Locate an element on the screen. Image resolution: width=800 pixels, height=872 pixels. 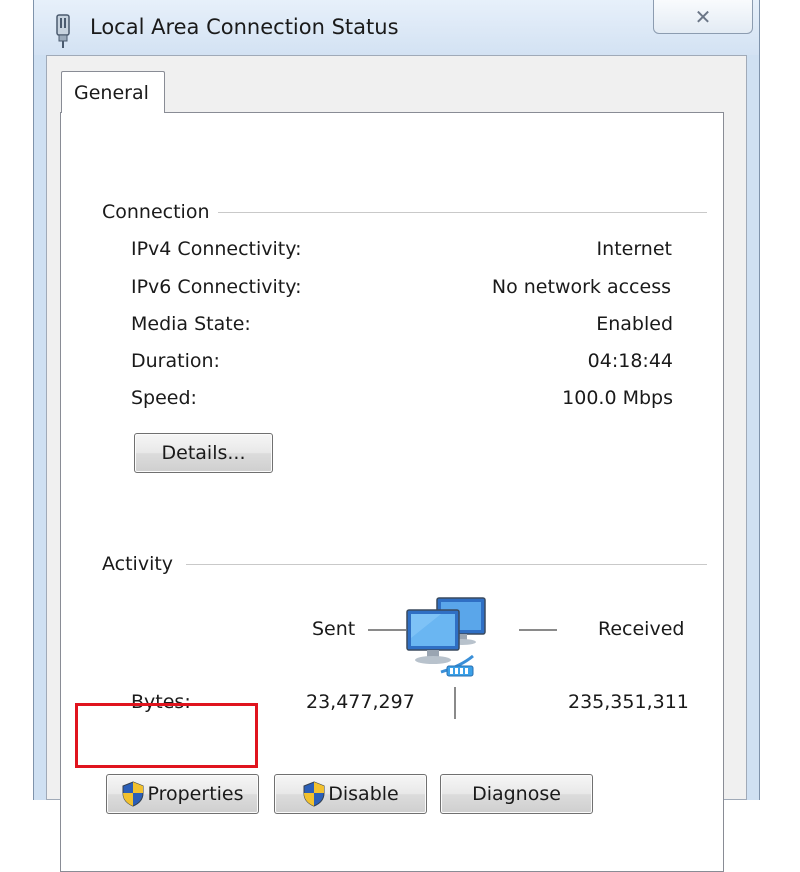
sent-label: Sent is located at coordinates (334, 629).